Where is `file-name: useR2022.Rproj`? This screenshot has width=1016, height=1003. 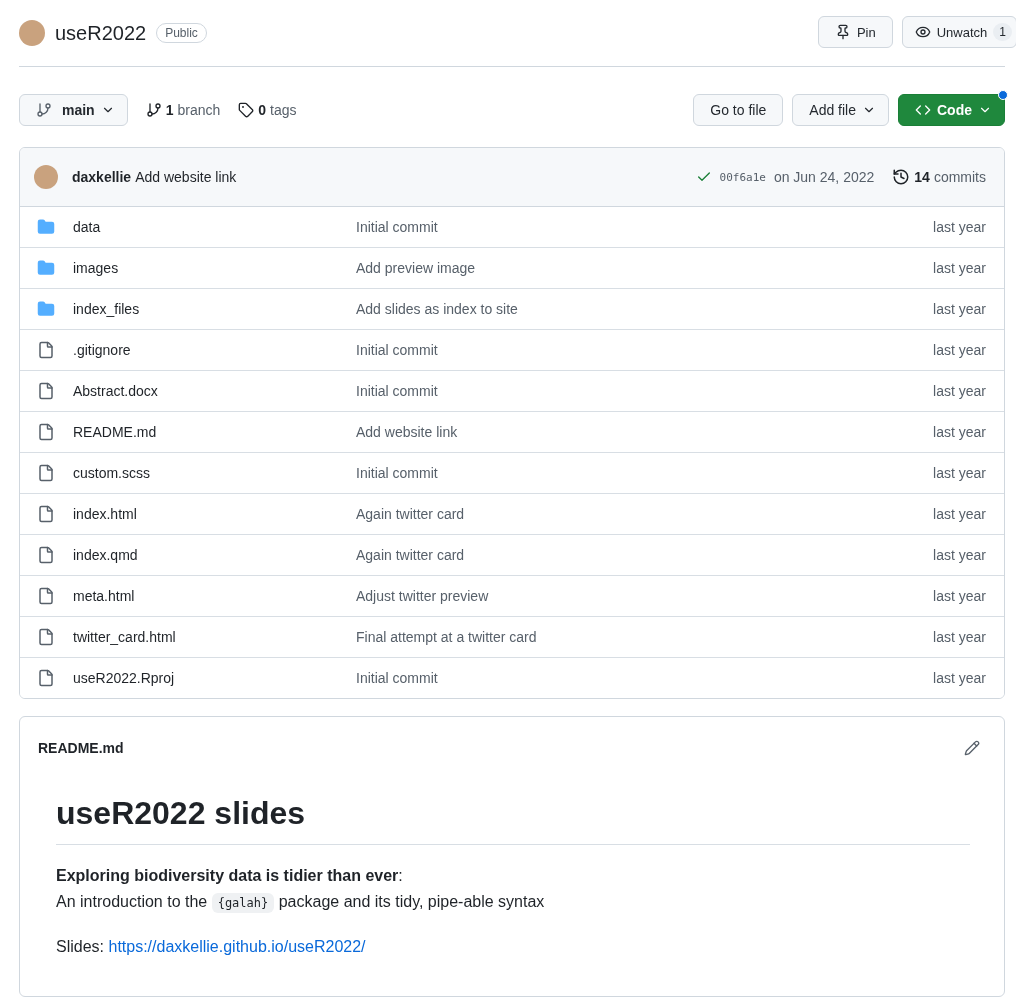 file-name: useR2022.Rproj is located at coordinates (214, 678).